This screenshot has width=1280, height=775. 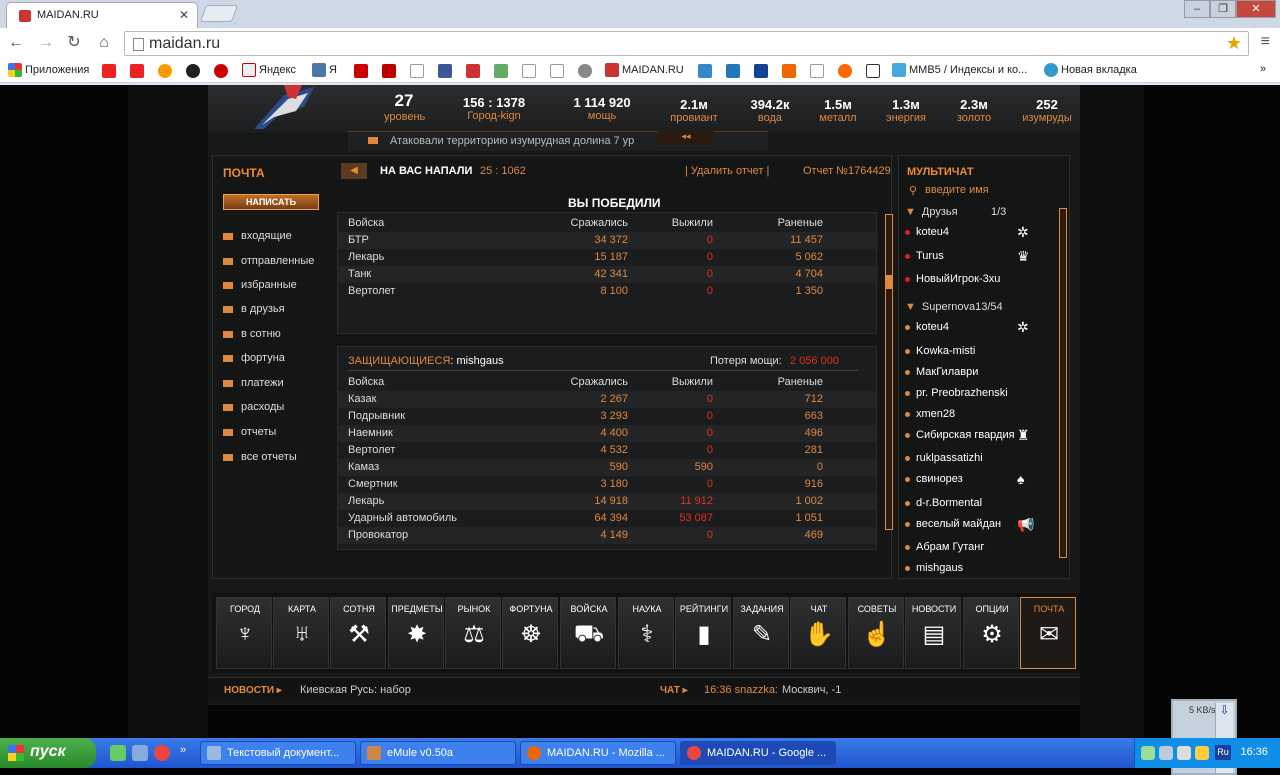 I want to click on chat-scrollbar, so click(x=1063, y=383).